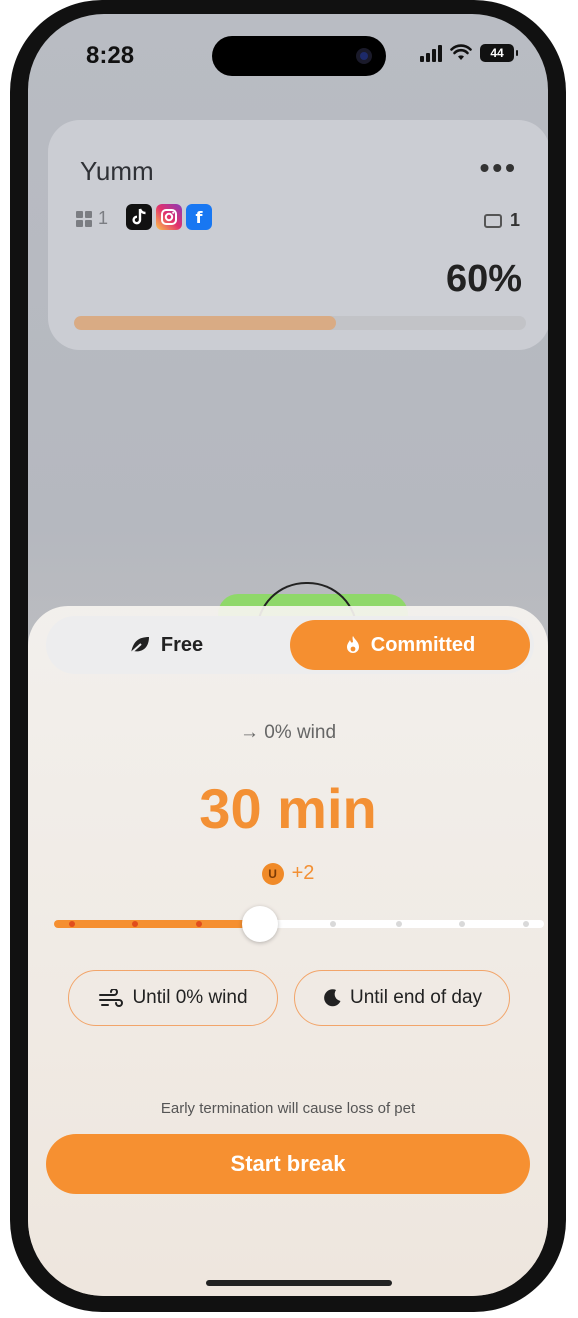 The width and height of the screenshot is (578, 1318). I want to click on mode-committed-button: Committed, so click(410, 645).